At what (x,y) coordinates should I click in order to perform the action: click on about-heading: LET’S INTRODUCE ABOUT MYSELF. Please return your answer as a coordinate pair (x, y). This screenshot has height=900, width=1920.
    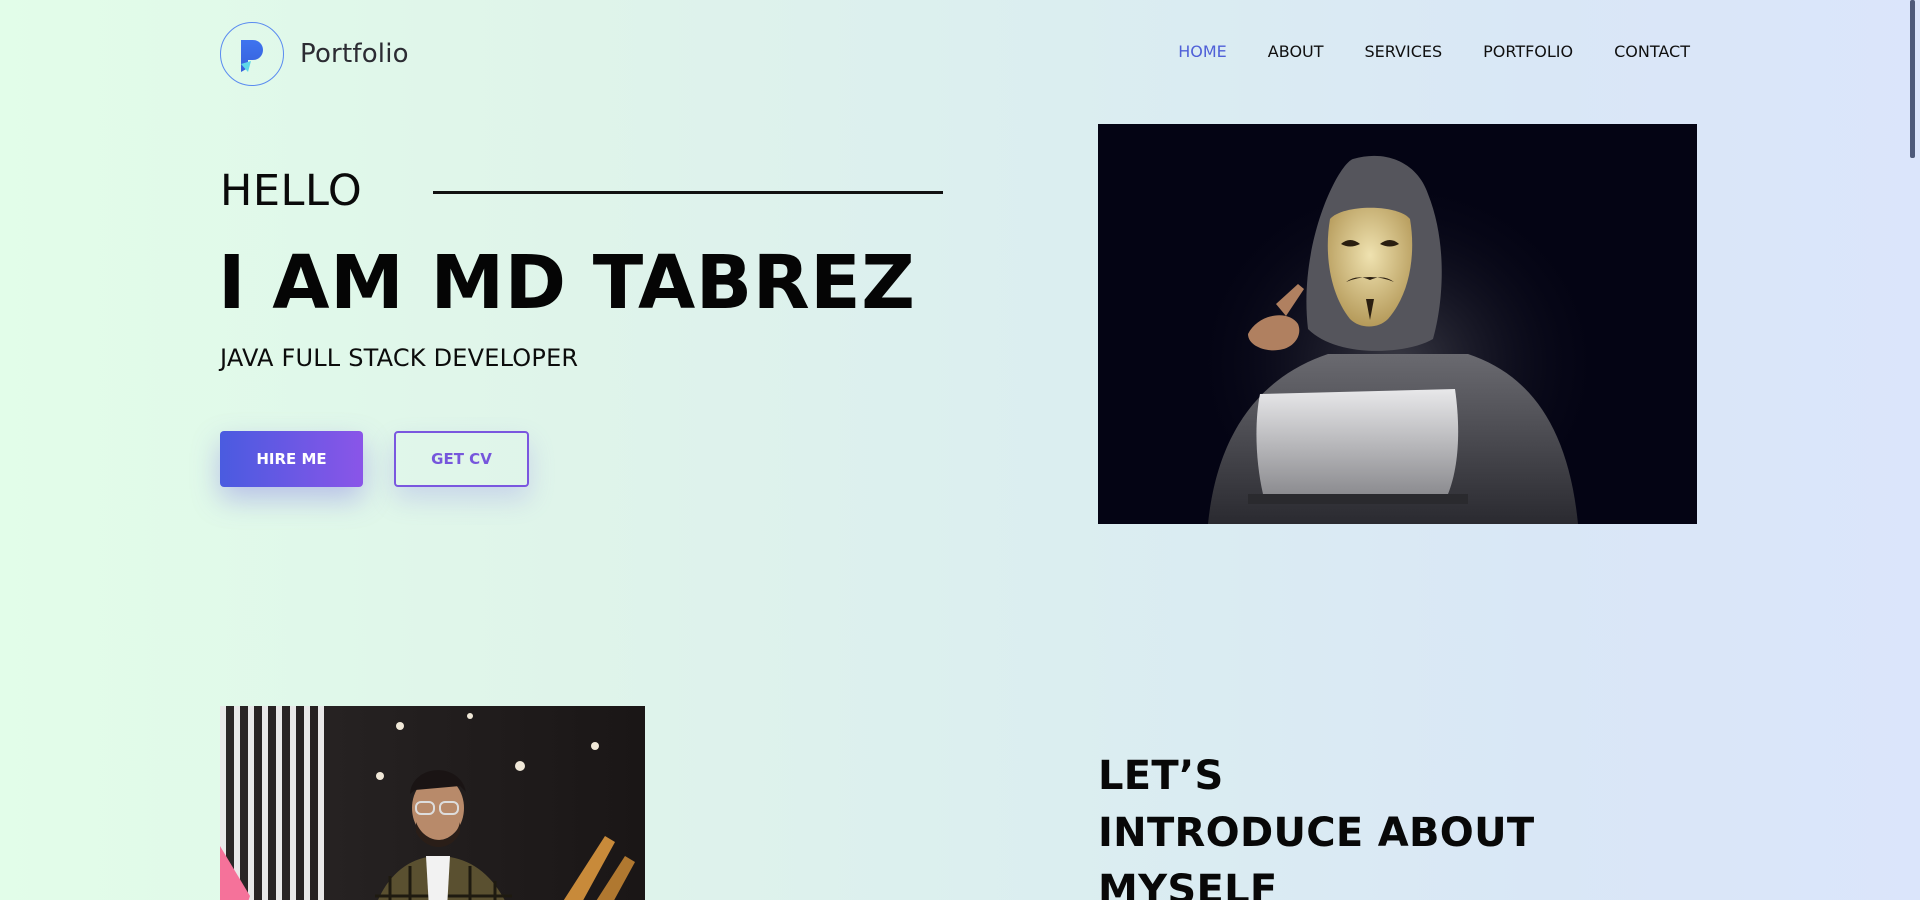
    Looking at the image, I should click on (1316, 824).